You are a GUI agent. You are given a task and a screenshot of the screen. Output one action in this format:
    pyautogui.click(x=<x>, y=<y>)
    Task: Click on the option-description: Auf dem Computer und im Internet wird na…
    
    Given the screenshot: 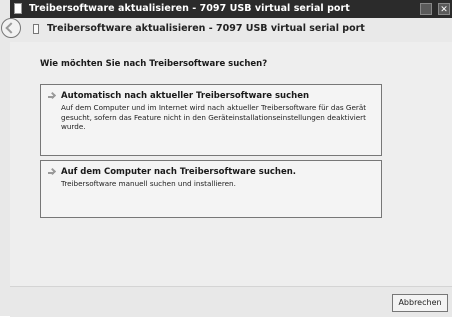 What is the action you would take?
    pyautogui.click(x=214, y=117)
    